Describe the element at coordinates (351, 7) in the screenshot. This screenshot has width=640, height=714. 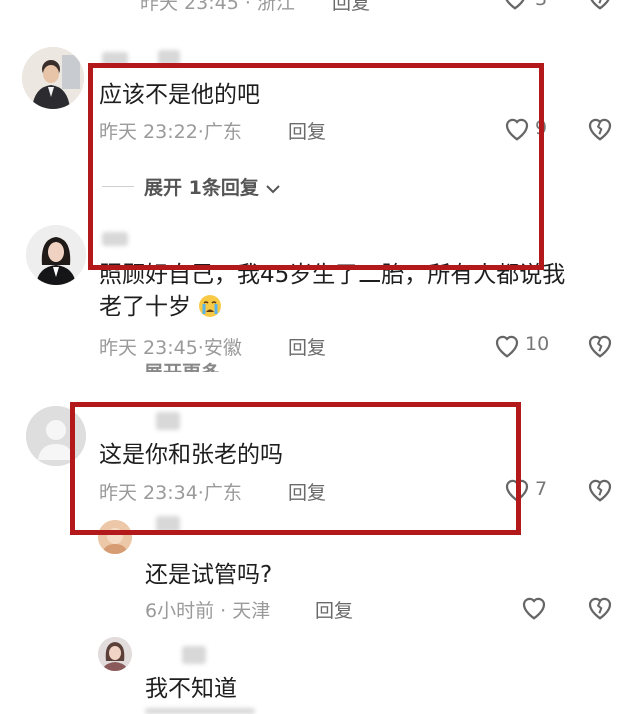
I see `comment-0-reply-button: 回复` at that location.